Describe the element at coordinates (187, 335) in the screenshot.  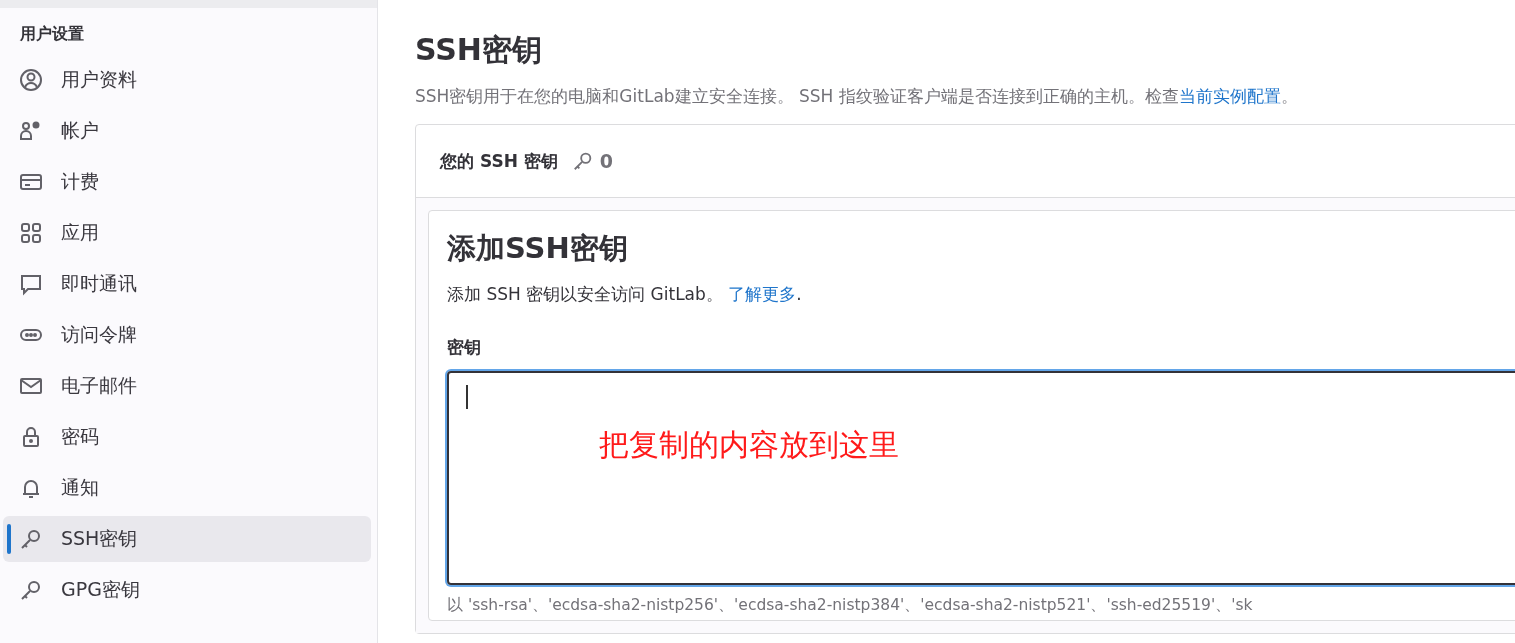
I see `sidebar-item: 访问令牌` at that location.